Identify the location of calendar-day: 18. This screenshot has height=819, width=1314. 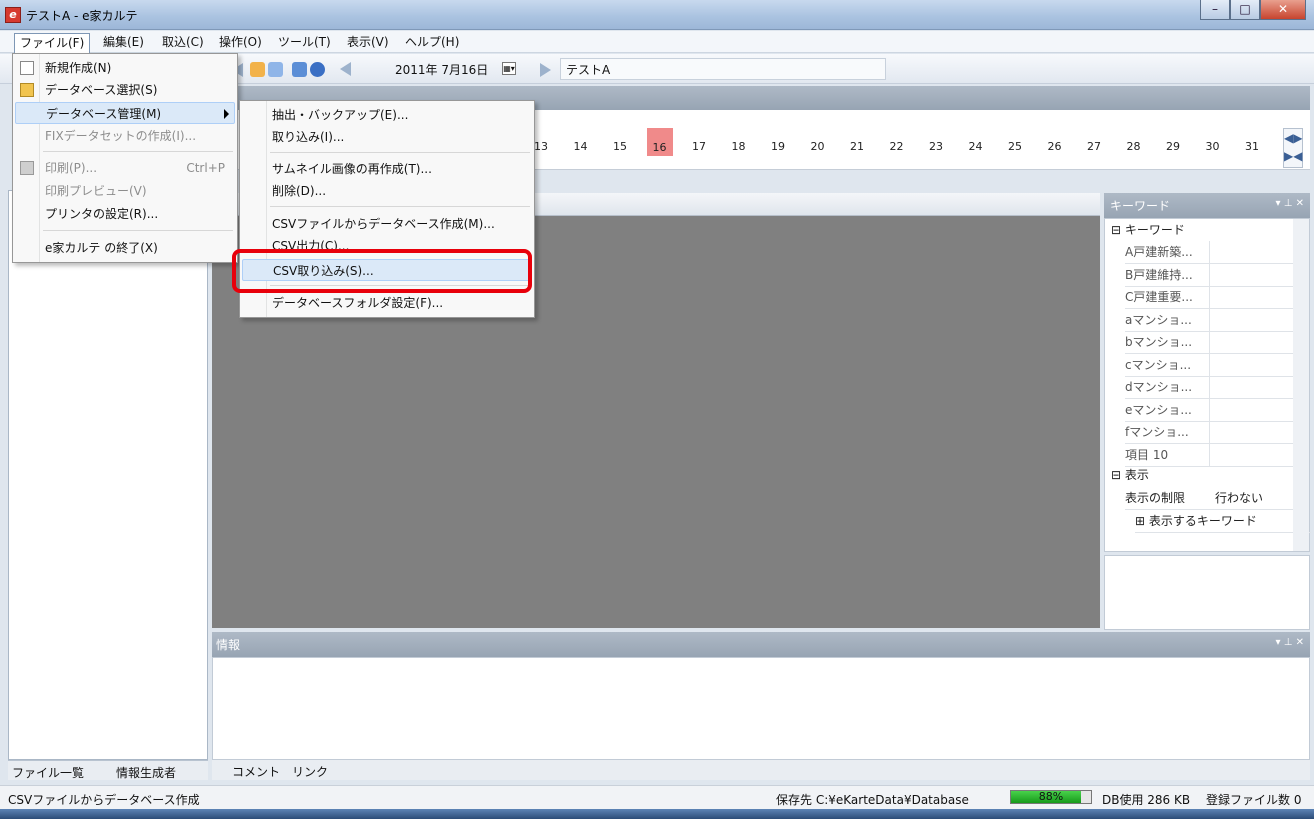
(739, 146).